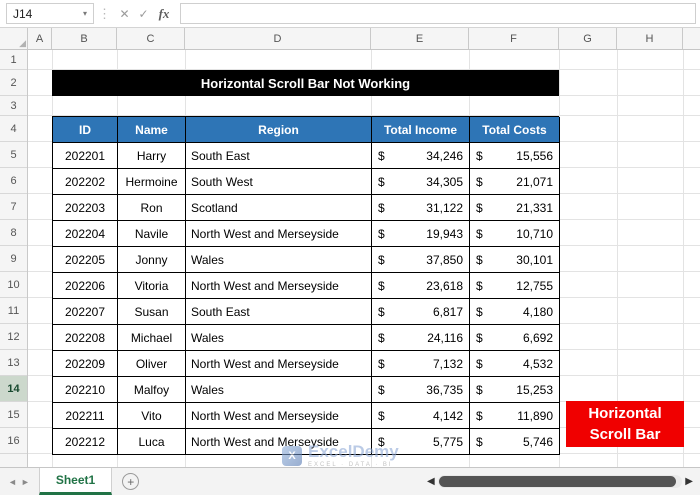 The height and width of the screenshot is (495, 700). What do you see at coordinates (85, 390) in the screenshot?
I see `cell-id: 202210` at bounding box center [85, 390].